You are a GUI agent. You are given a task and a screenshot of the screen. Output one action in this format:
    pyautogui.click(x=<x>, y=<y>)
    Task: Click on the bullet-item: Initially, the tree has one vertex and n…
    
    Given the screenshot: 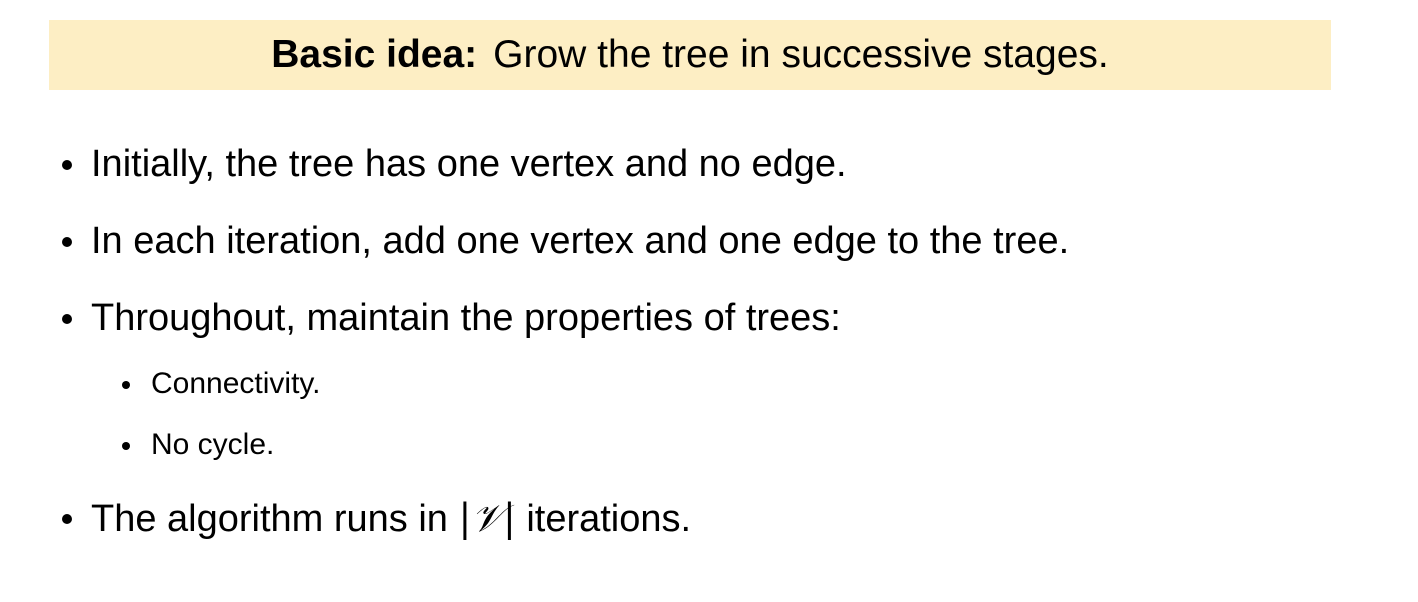 What is the action you would take?
    pyautogui.click(x=454, y=164)
    